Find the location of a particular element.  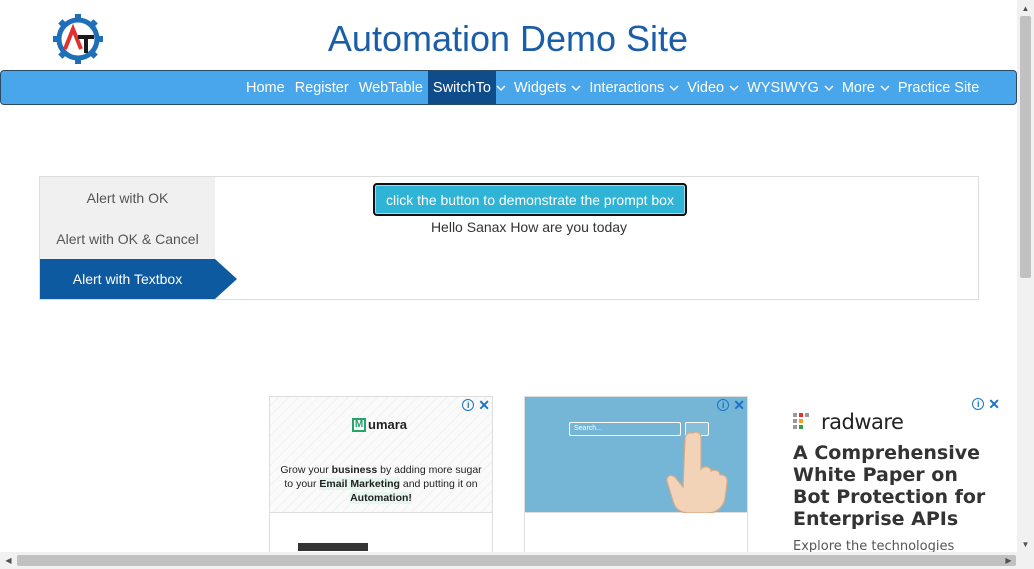

vertical-scroll-thumb is located at coordinates (1025, 147).